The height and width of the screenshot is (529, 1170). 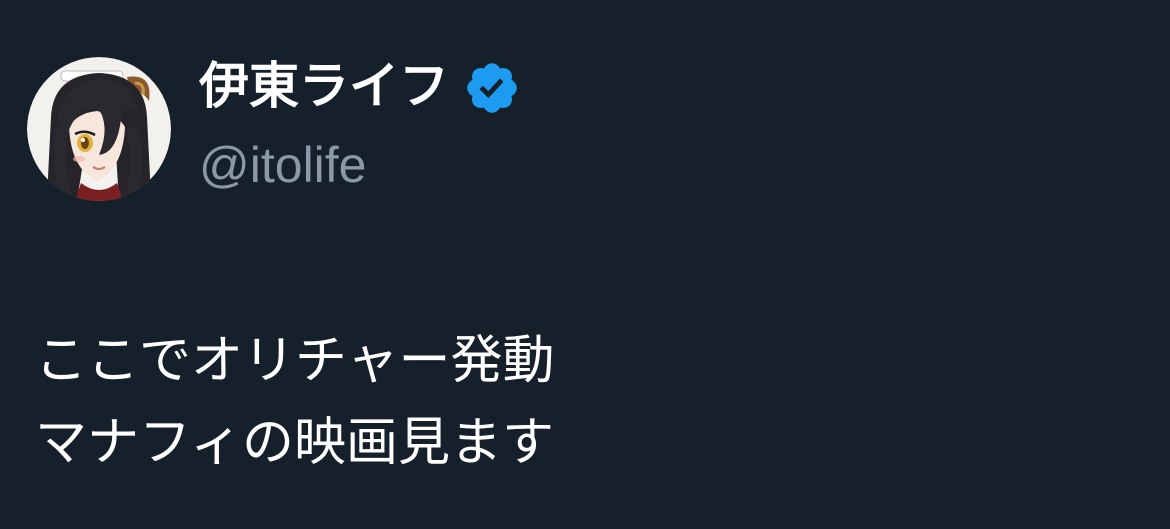 I want to click on avatar-icon, so click(x=99, y=129).